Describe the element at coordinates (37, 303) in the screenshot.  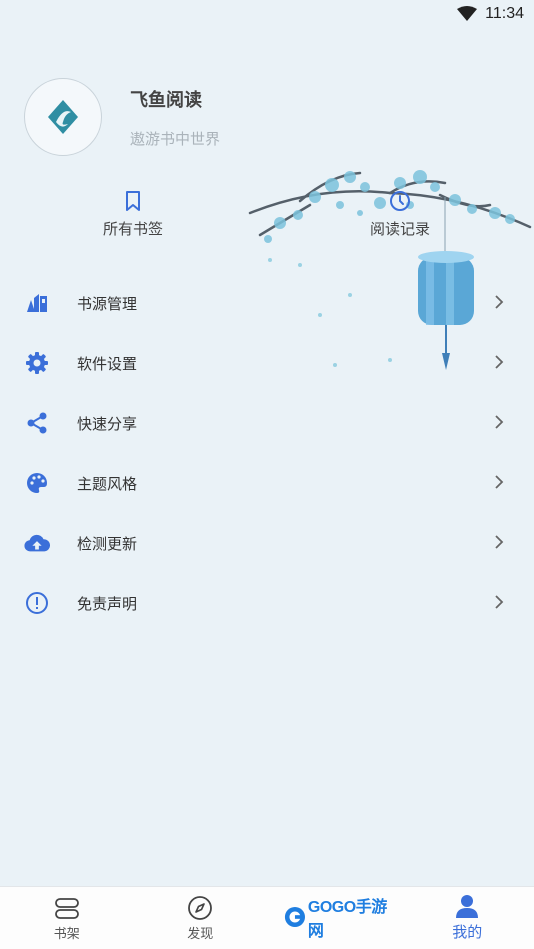
I see `source-icon` at that location.